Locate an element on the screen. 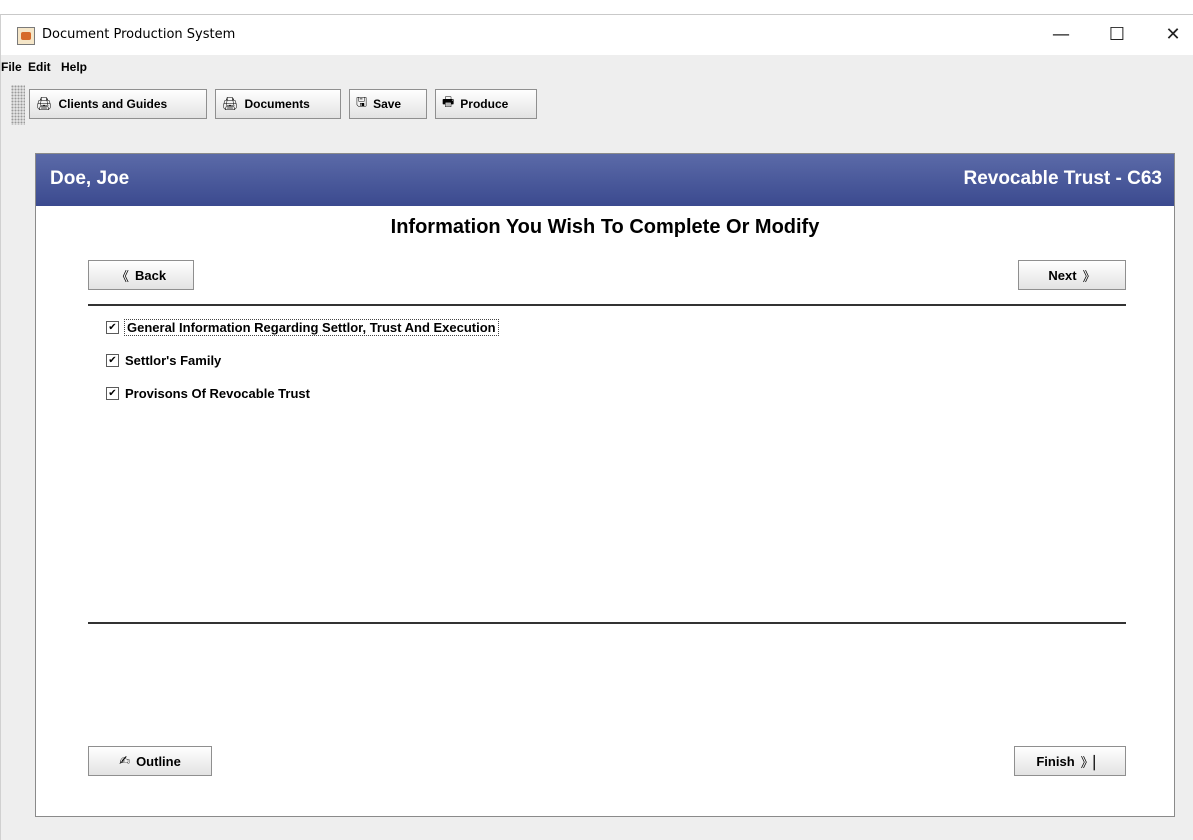 Image resolution: width=1193 pixels, height=840 pixels. minimize-button: — is located at coordinates (1061, 35).